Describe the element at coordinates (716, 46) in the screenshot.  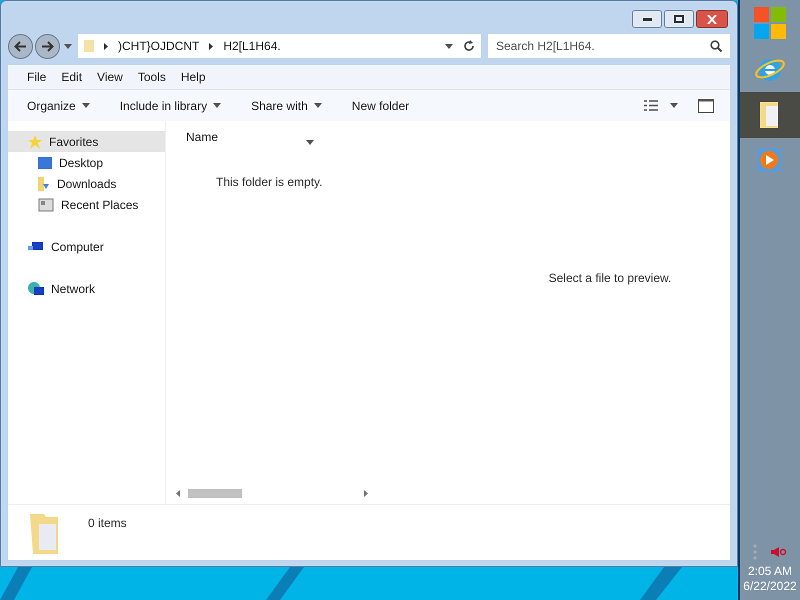
I see `search-icon` at that location.